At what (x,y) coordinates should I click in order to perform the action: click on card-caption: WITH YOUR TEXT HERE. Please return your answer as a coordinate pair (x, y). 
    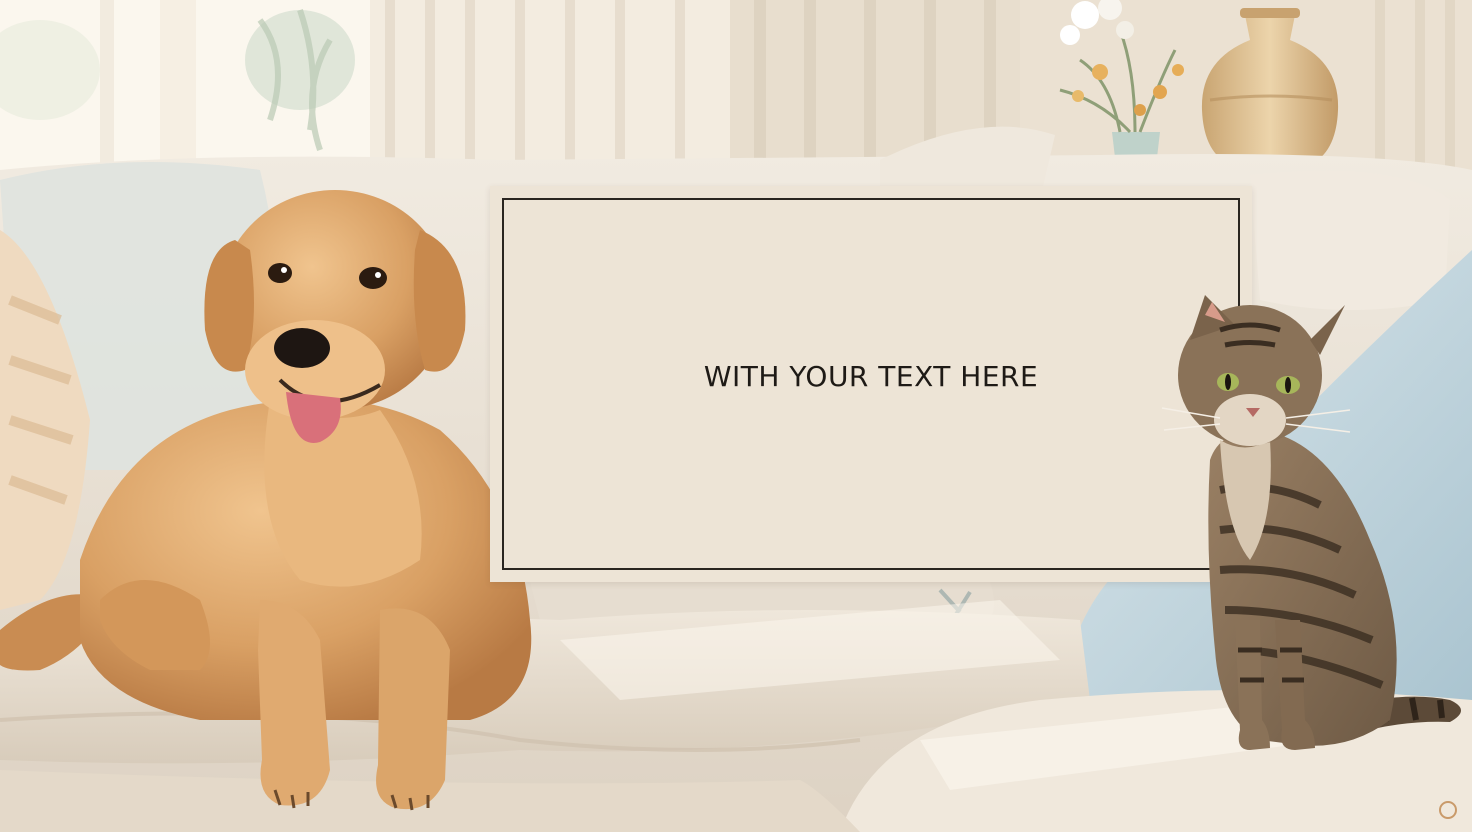
    Looking at the image, I should click on (871, 376).